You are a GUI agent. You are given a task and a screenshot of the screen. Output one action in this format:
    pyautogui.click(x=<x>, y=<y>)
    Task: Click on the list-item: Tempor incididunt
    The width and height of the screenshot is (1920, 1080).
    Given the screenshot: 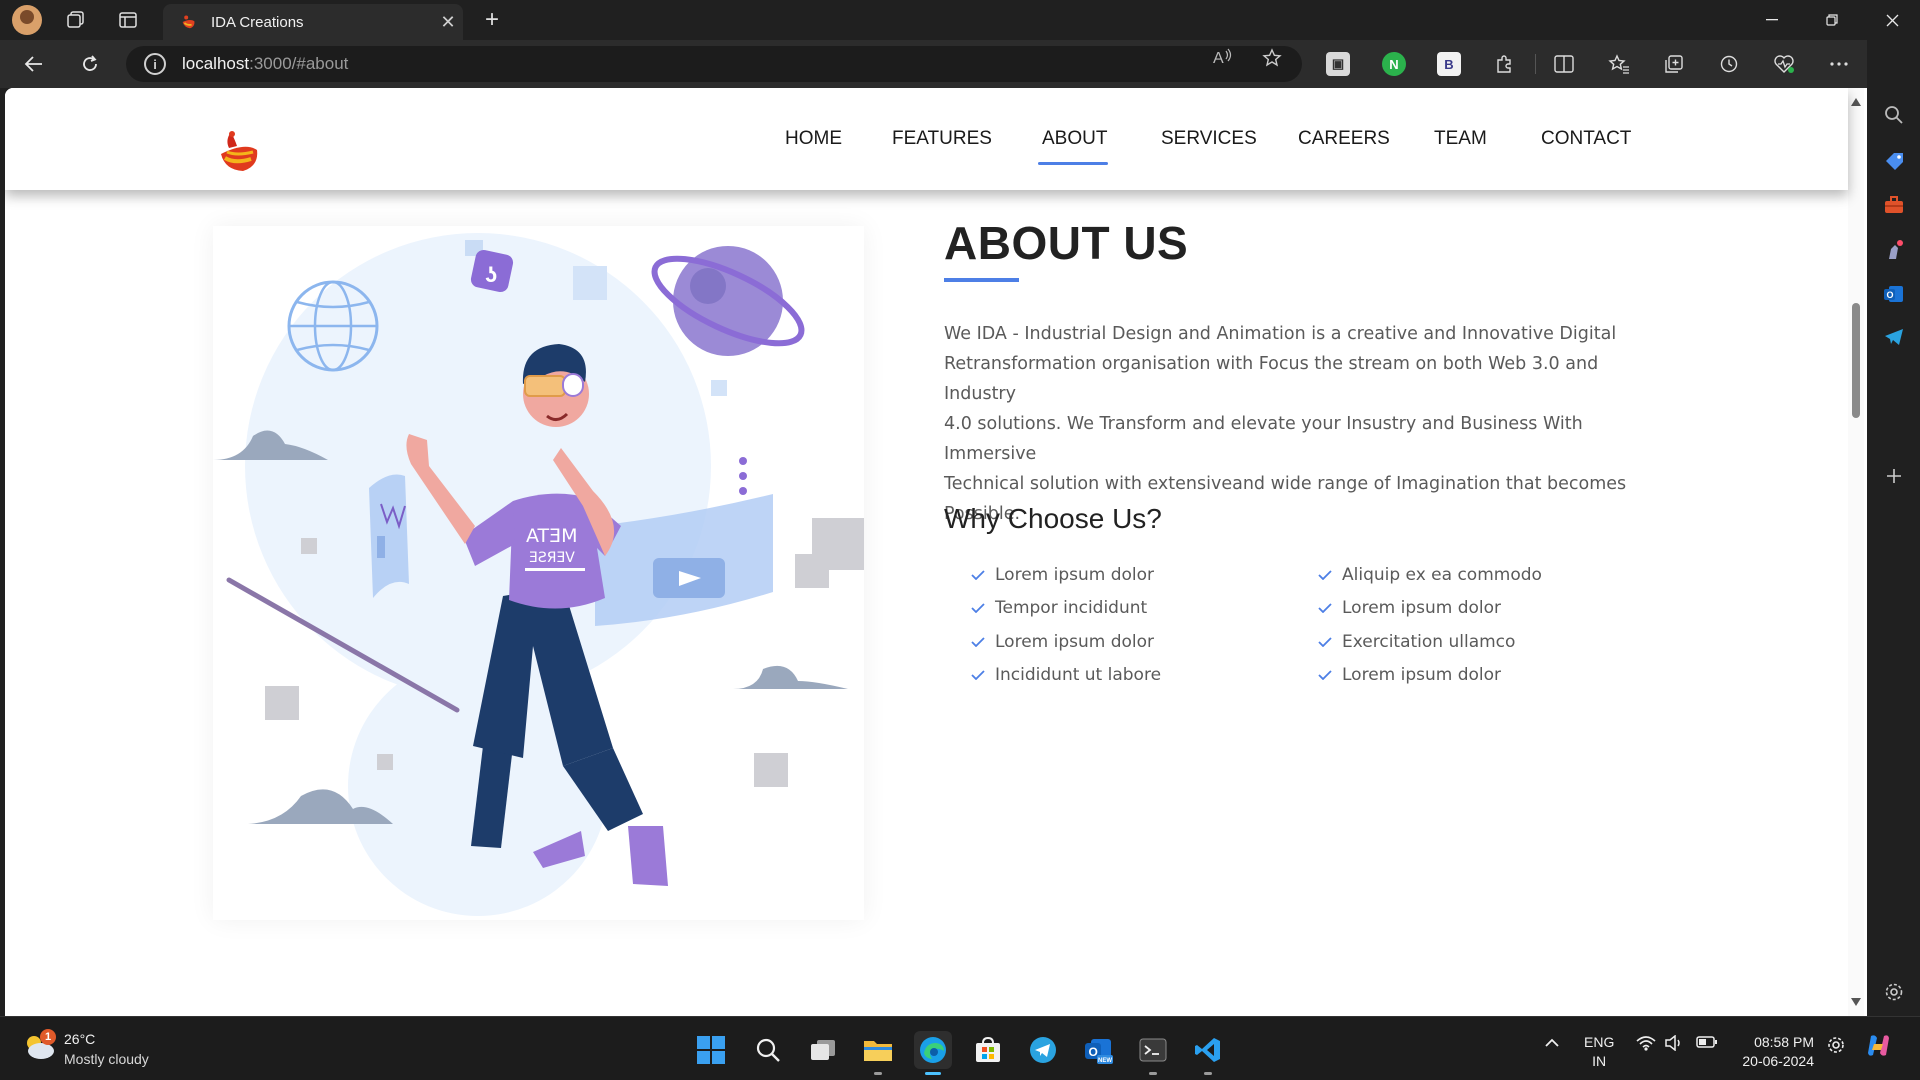 What is the action you would take?
    pyautogui.click(x=1066, y=609)
    